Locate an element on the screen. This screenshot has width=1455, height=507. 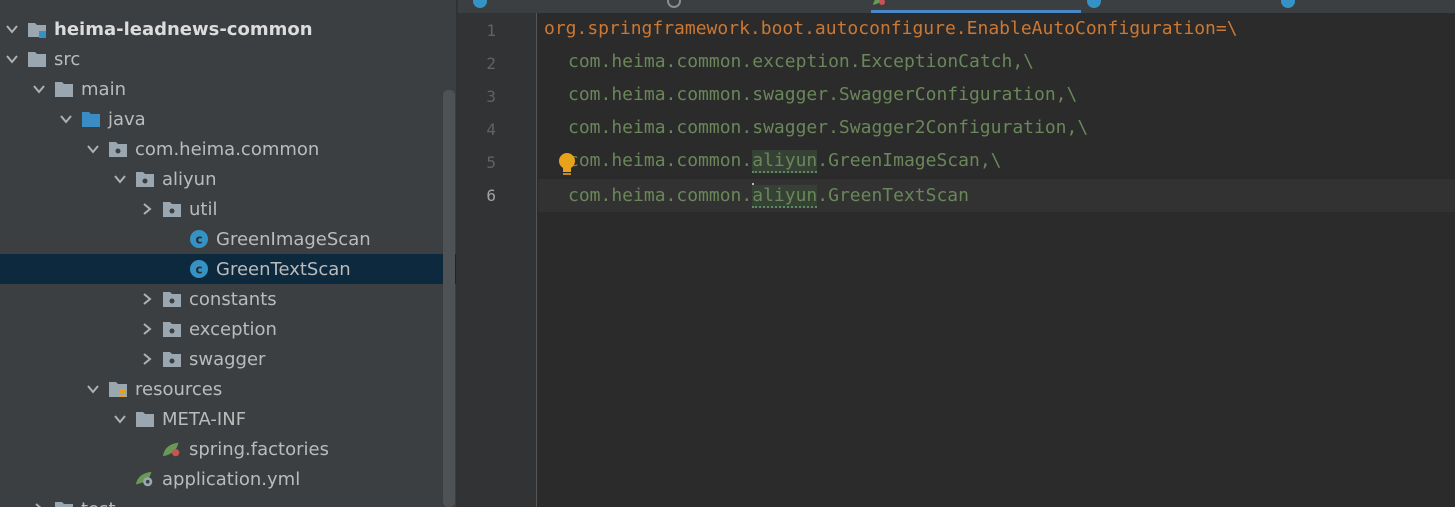
tree-node: com.heima.common is located at coordinates (228, 149).